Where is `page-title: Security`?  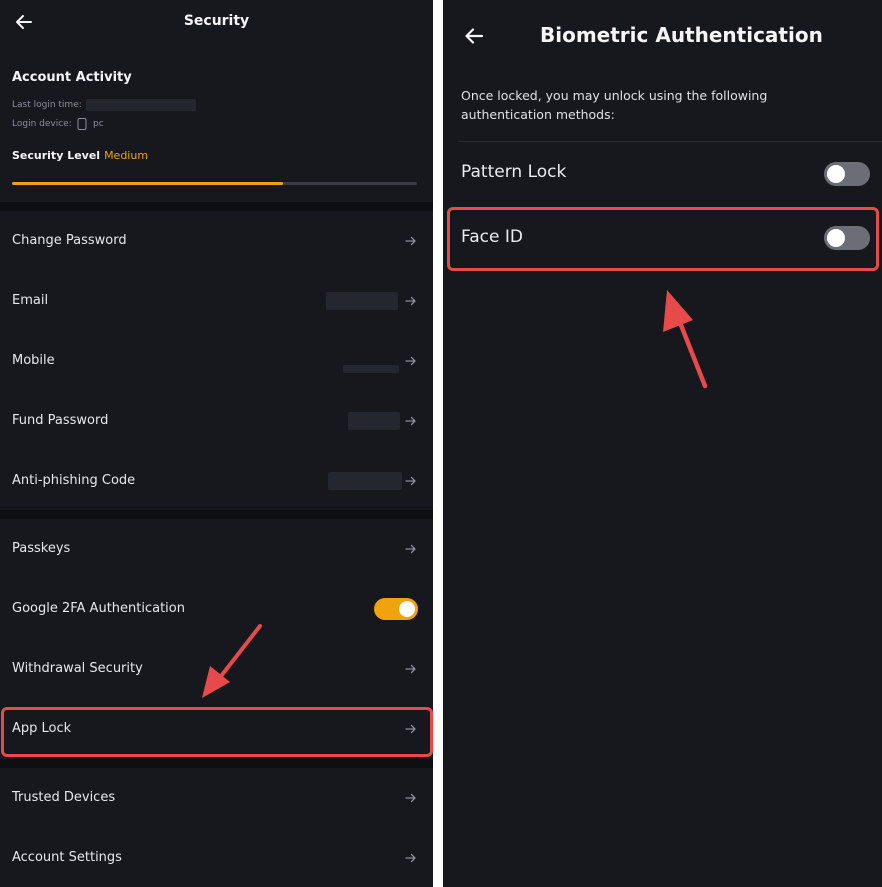 page-title: Security is located at coordinates (216, 21).